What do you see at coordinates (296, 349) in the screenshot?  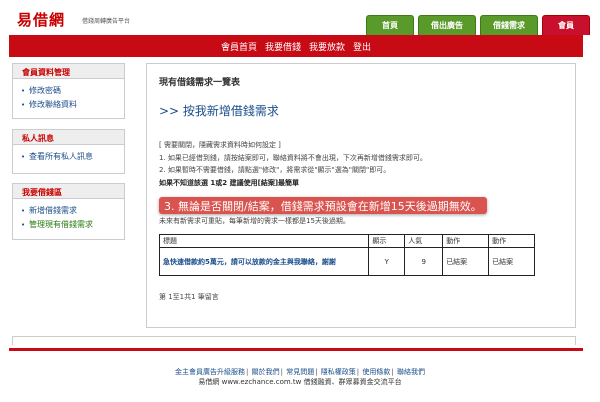 I see `footer-divider` at bounding box center [296, 349].